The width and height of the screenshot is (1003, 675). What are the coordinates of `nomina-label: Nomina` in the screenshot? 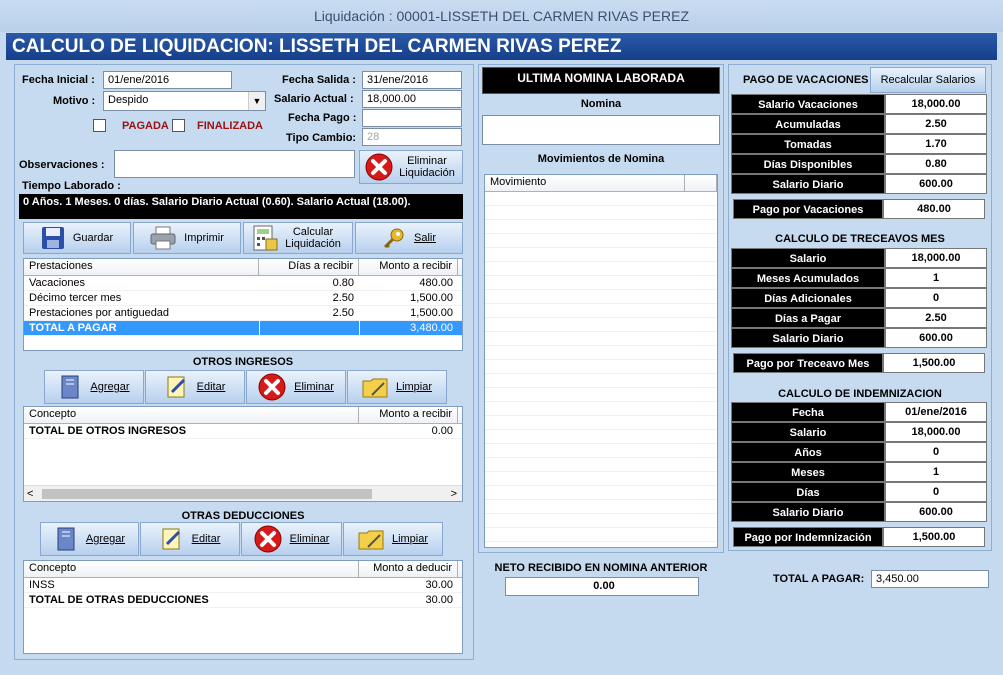 It's located at (601, 104).